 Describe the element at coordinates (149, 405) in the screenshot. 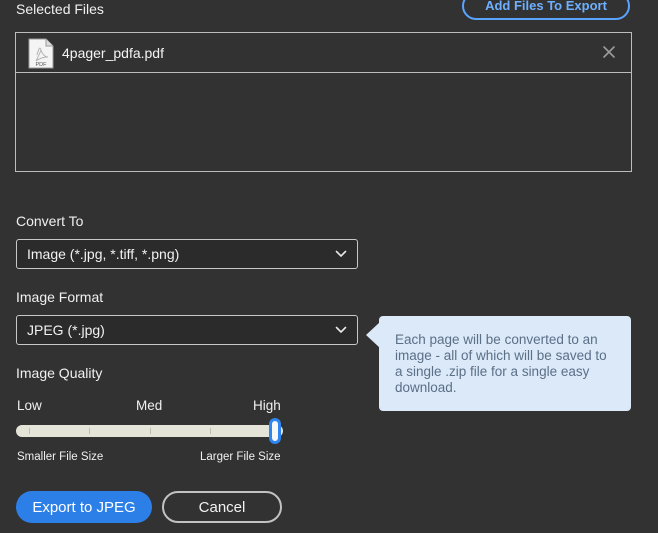

I see `quality-med-label: Med` at that location.